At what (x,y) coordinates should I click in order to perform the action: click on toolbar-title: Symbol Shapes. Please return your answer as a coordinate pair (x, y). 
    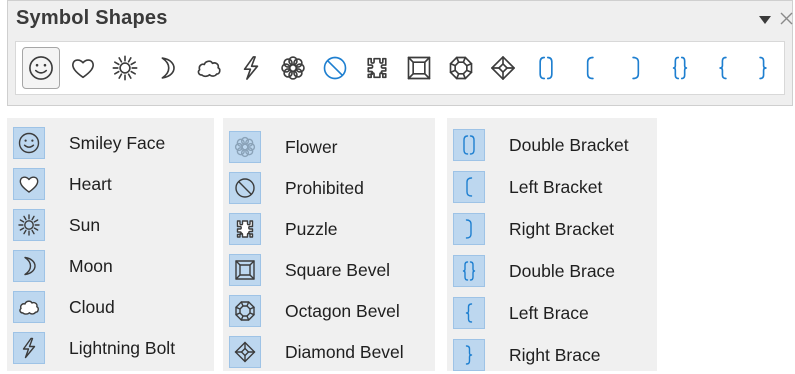
    Looking at the image, I should click on (92, 18).